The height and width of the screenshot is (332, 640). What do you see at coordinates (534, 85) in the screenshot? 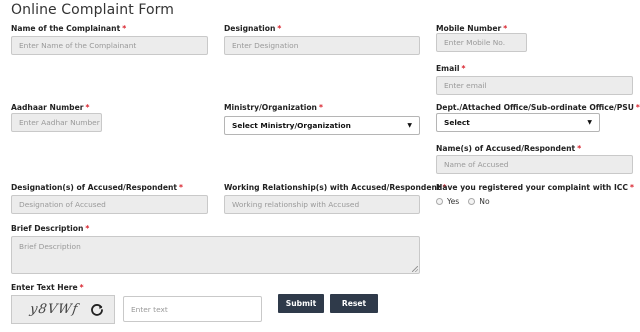
I see `email-input: Enter email` at bounding box center [534, 85].